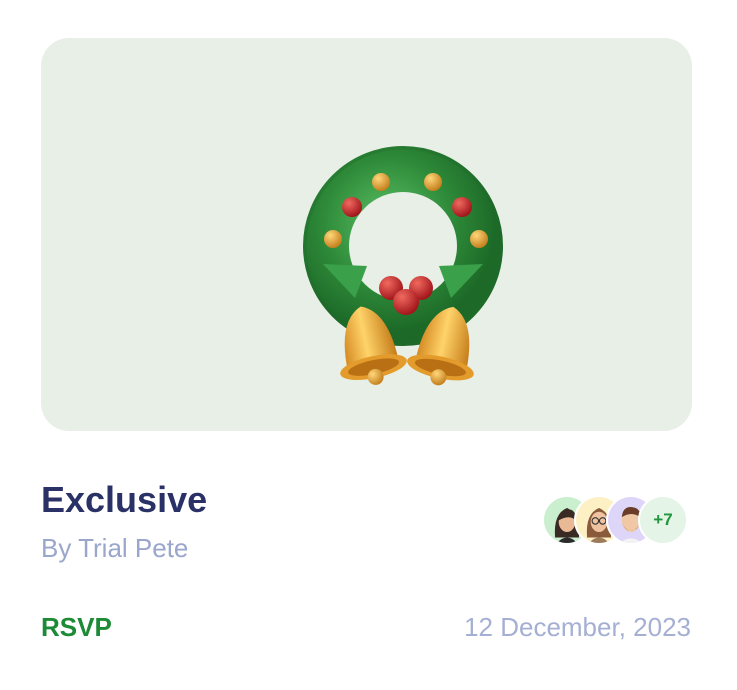  I want to click on event-author: By Trial Pete, so click(115, 548).